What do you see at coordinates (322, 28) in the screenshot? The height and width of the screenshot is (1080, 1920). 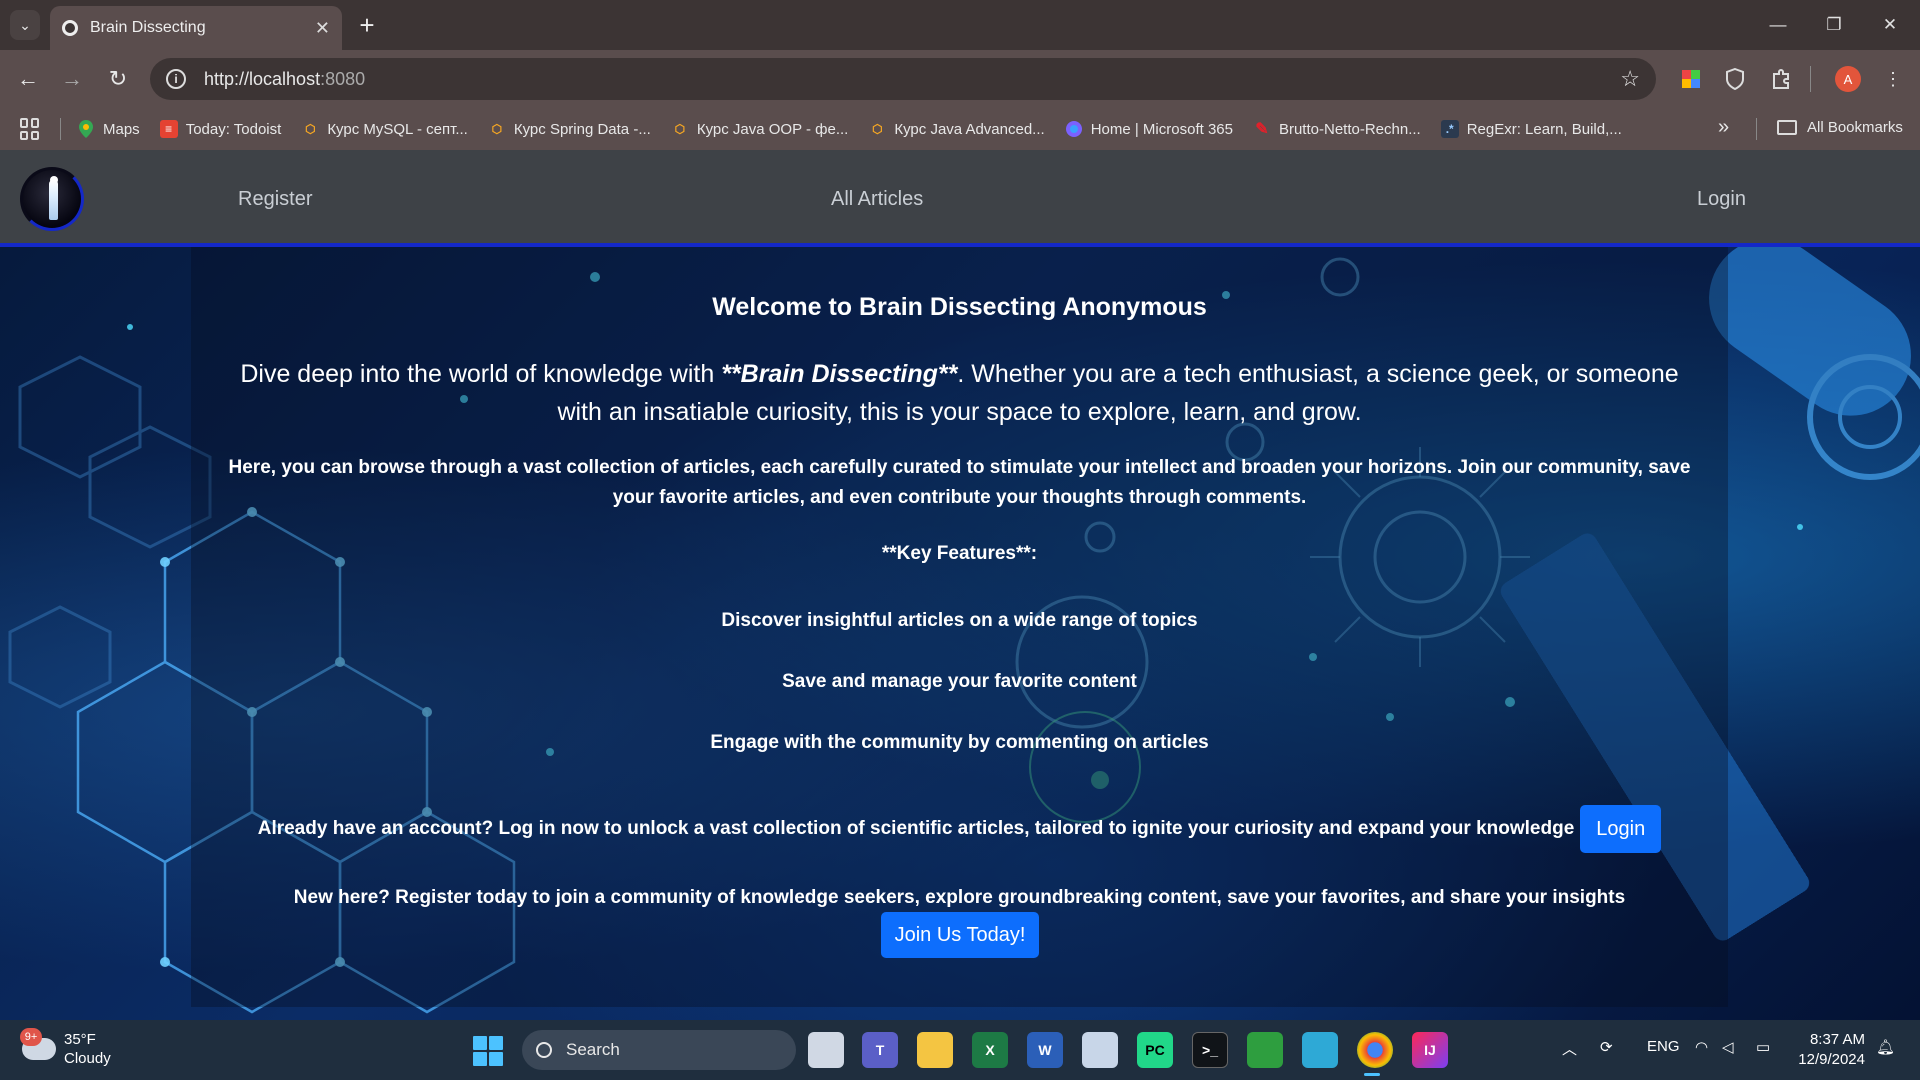 I see `tab-close-icon: ✕` at bounding box center [322, 28].